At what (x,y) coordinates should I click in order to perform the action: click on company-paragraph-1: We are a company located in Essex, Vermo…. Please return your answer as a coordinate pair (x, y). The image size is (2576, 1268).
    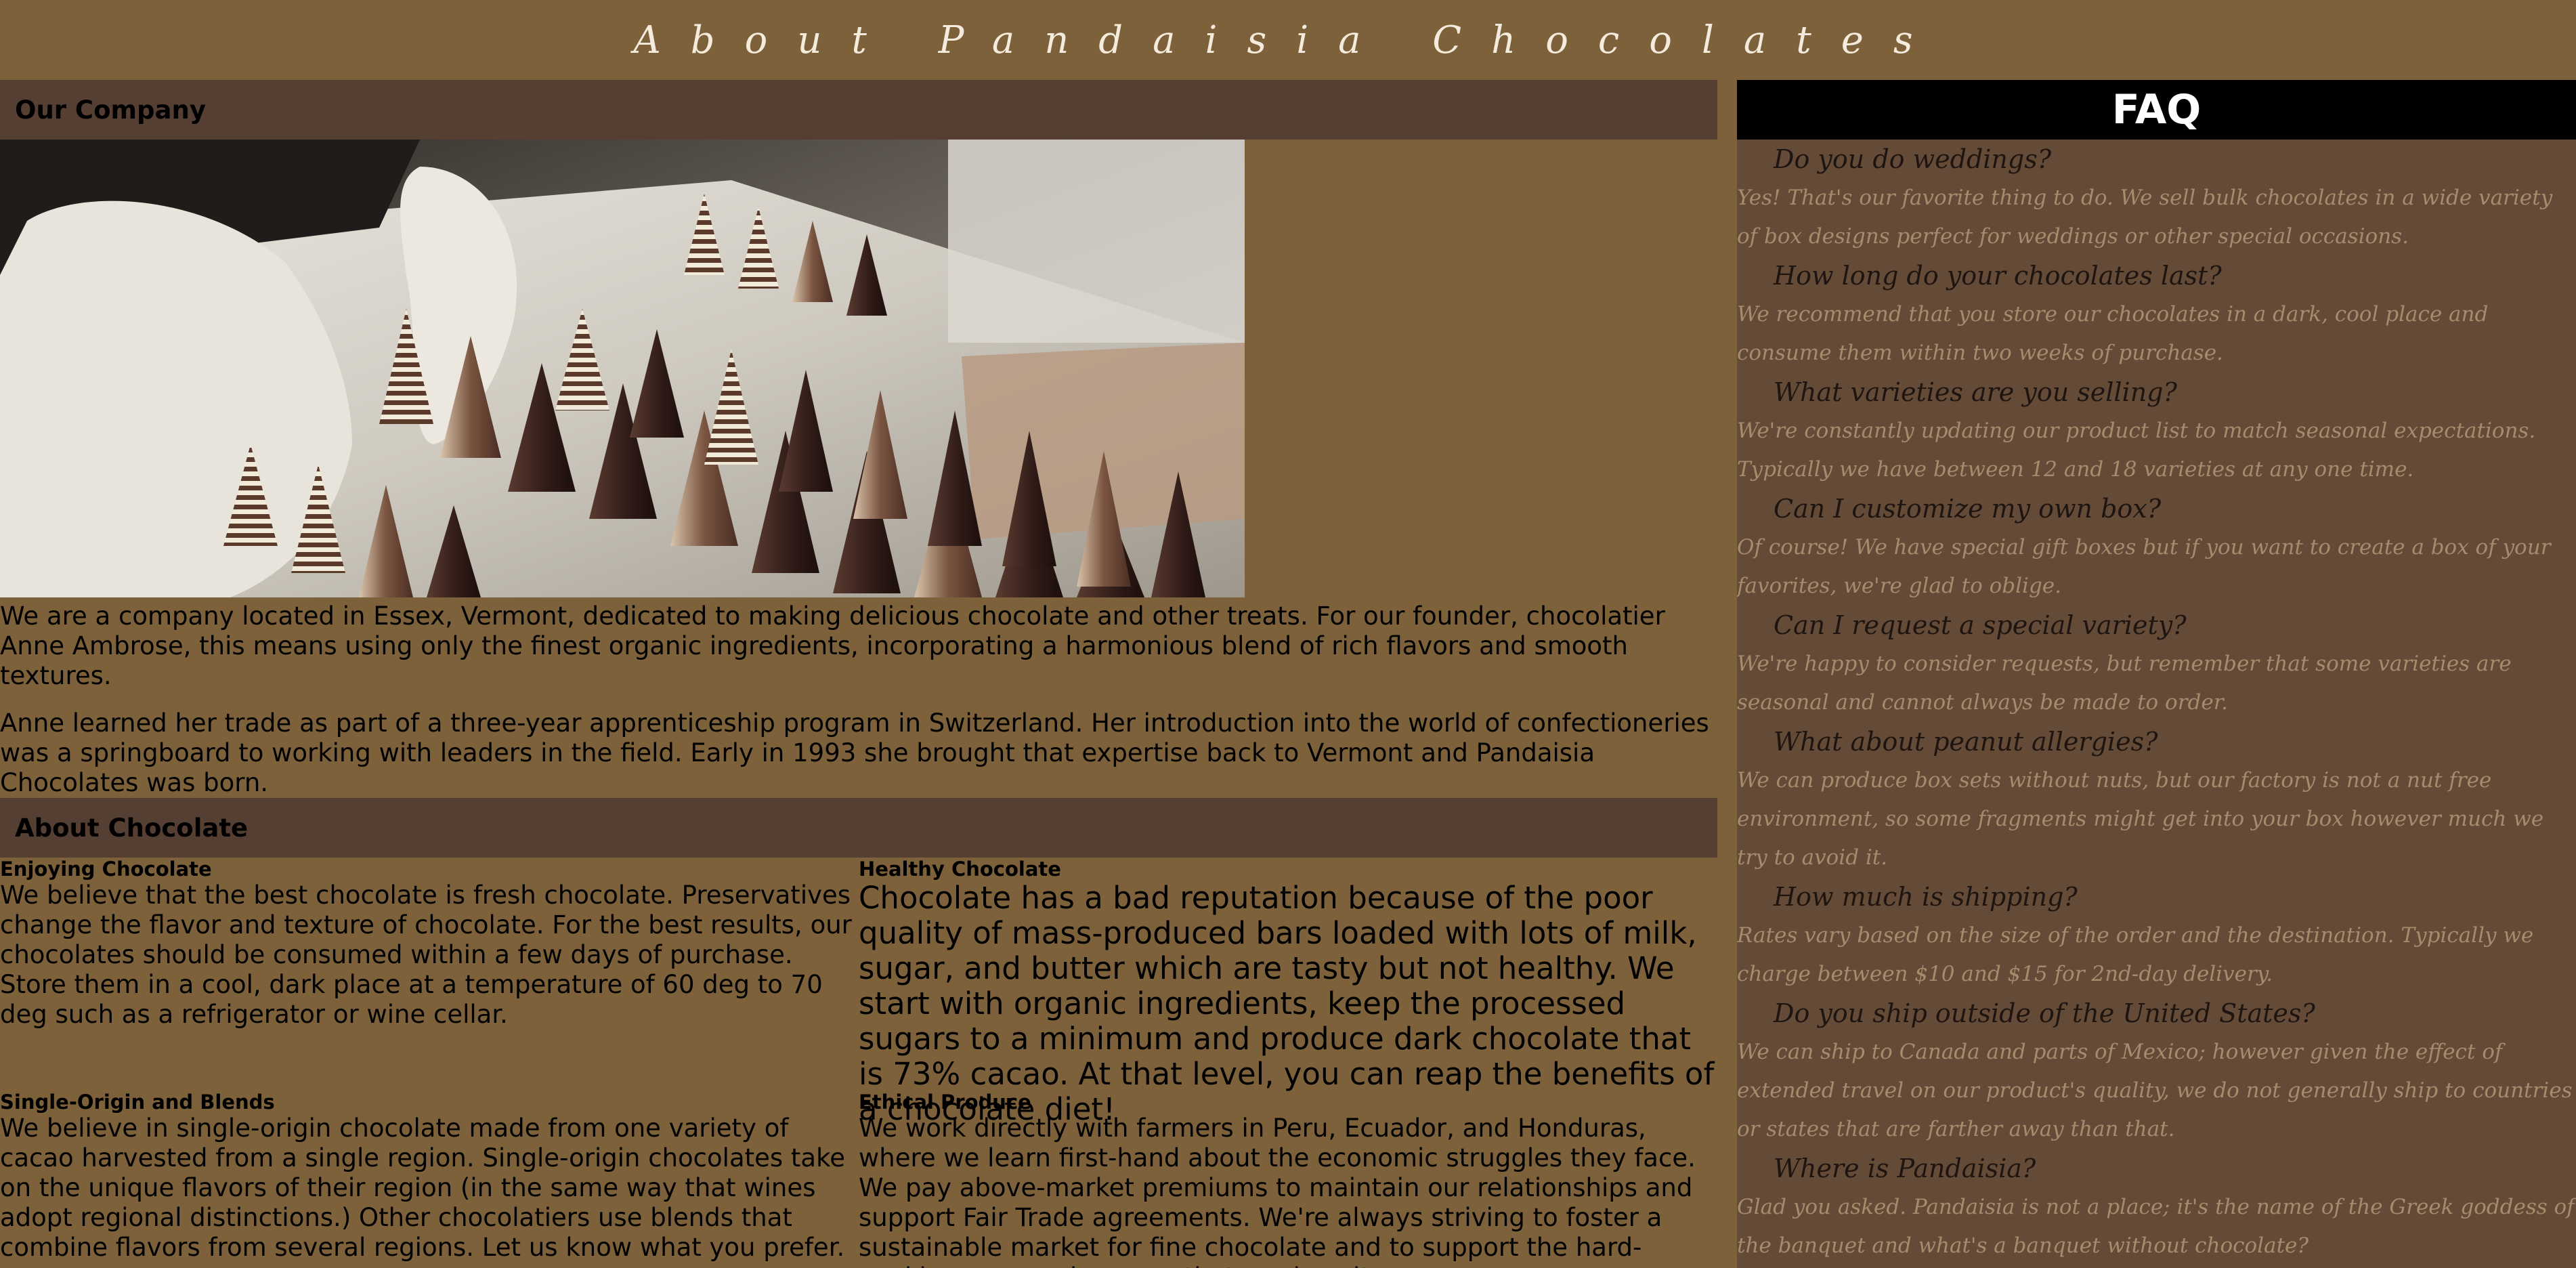
    Looking at the image, I should click on (832, 645).